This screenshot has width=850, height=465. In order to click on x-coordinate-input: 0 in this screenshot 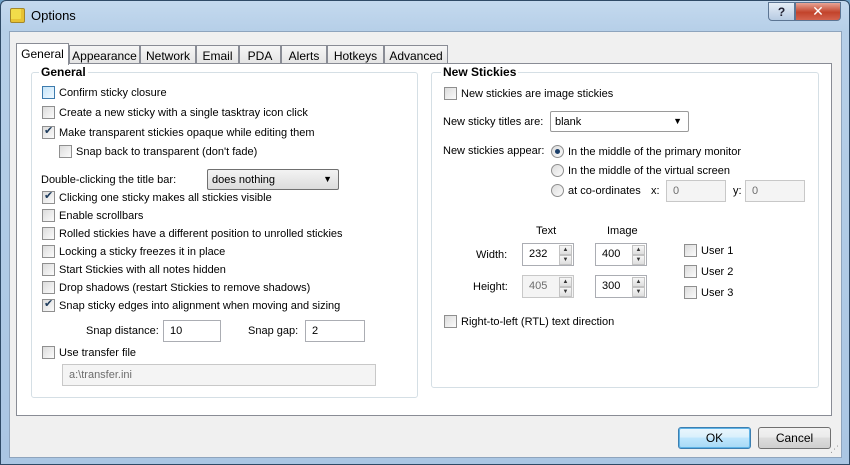, I will do `click(696, 191)`.